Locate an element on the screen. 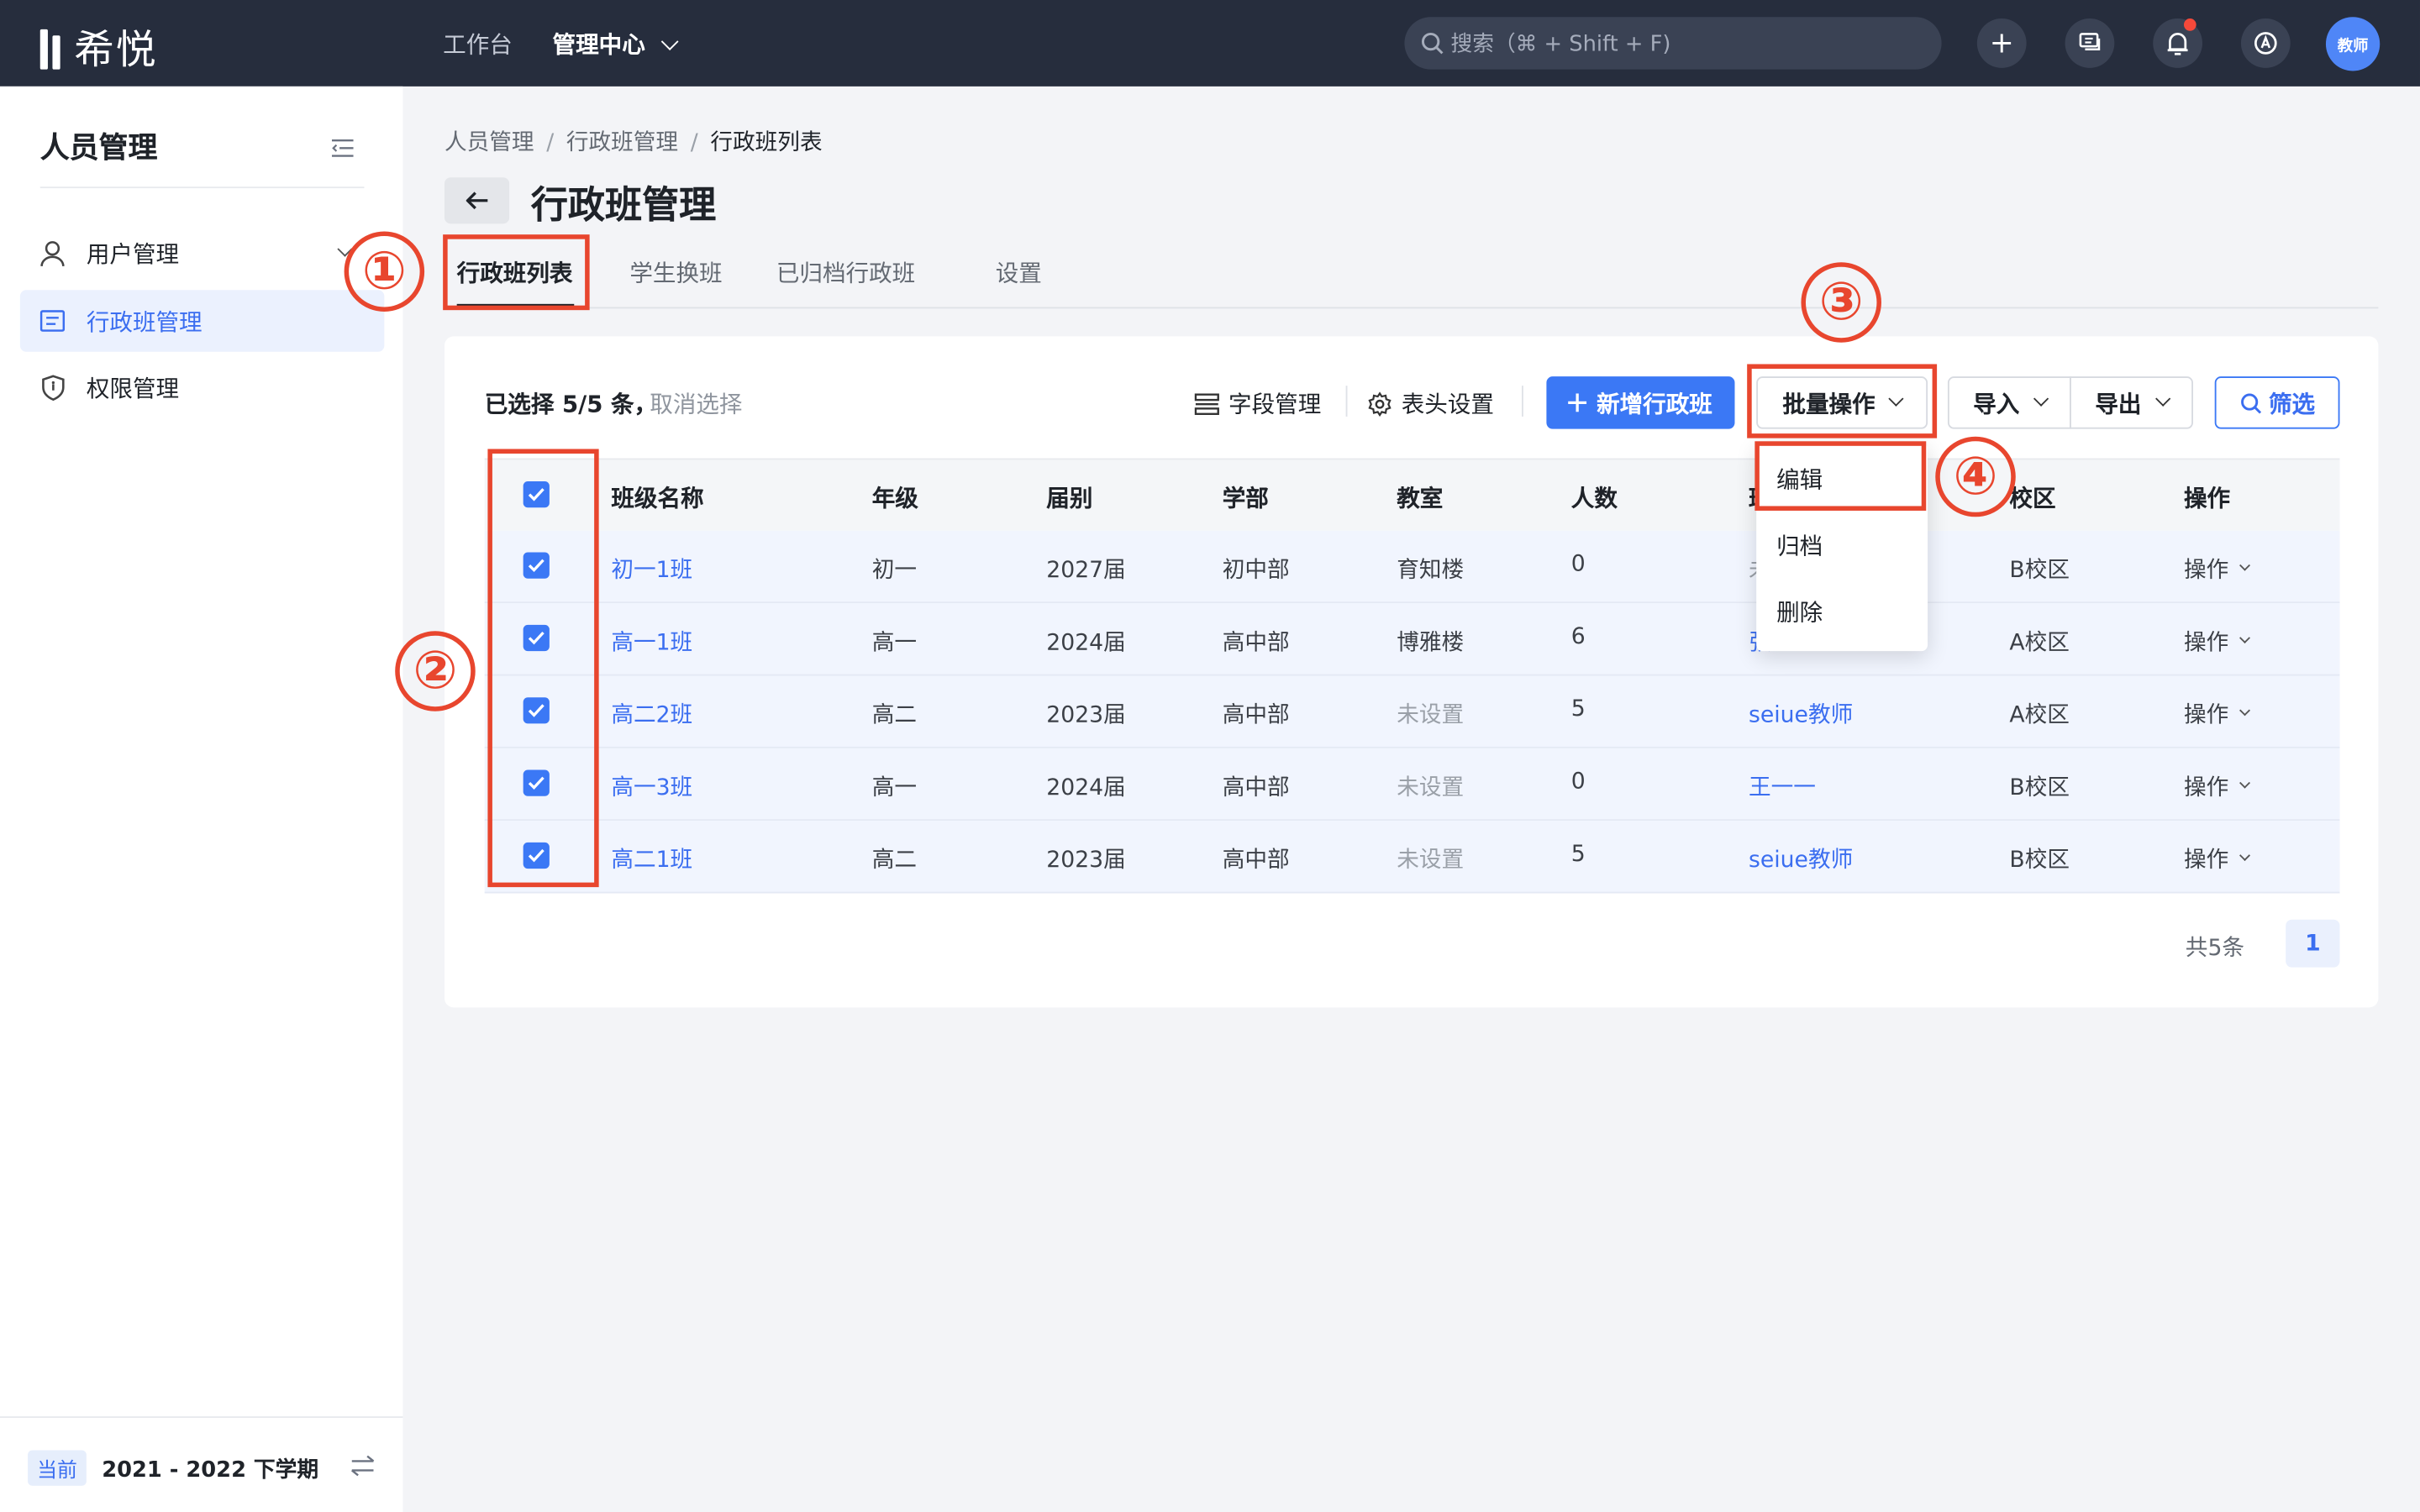 The width and height of the screenshot is (2420, 1512). notification-button is located at coordinates (2178, 43).